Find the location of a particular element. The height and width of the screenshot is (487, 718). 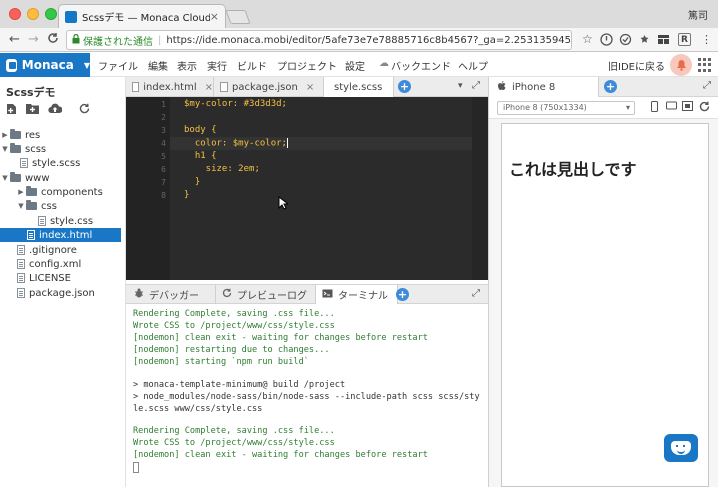

tab-menu-icon: ▾ is located at coordinates (460, 86).